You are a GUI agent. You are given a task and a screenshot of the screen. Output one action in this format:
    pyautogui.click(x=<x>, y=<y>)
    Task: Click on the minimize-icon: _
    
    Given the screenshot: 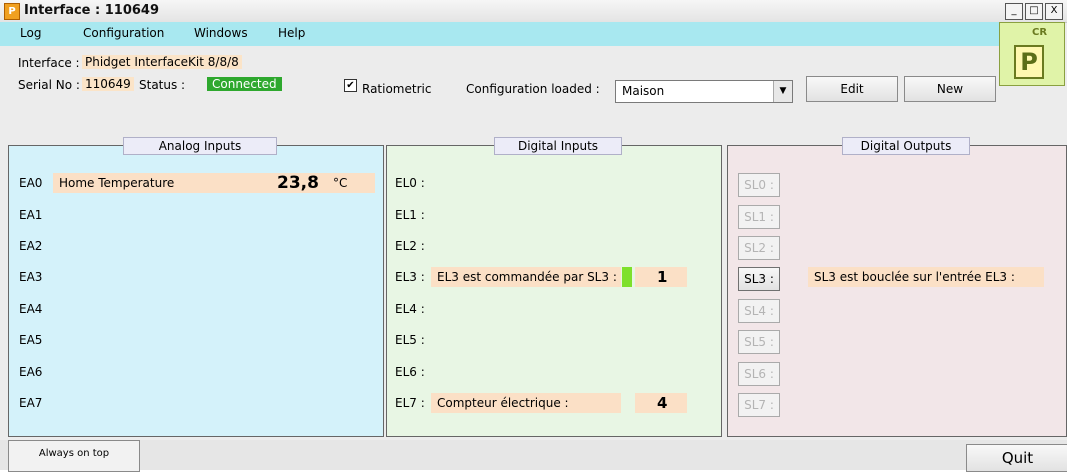 What is the action you would take?
    pyautogui.click(x=1014, y=11)
    